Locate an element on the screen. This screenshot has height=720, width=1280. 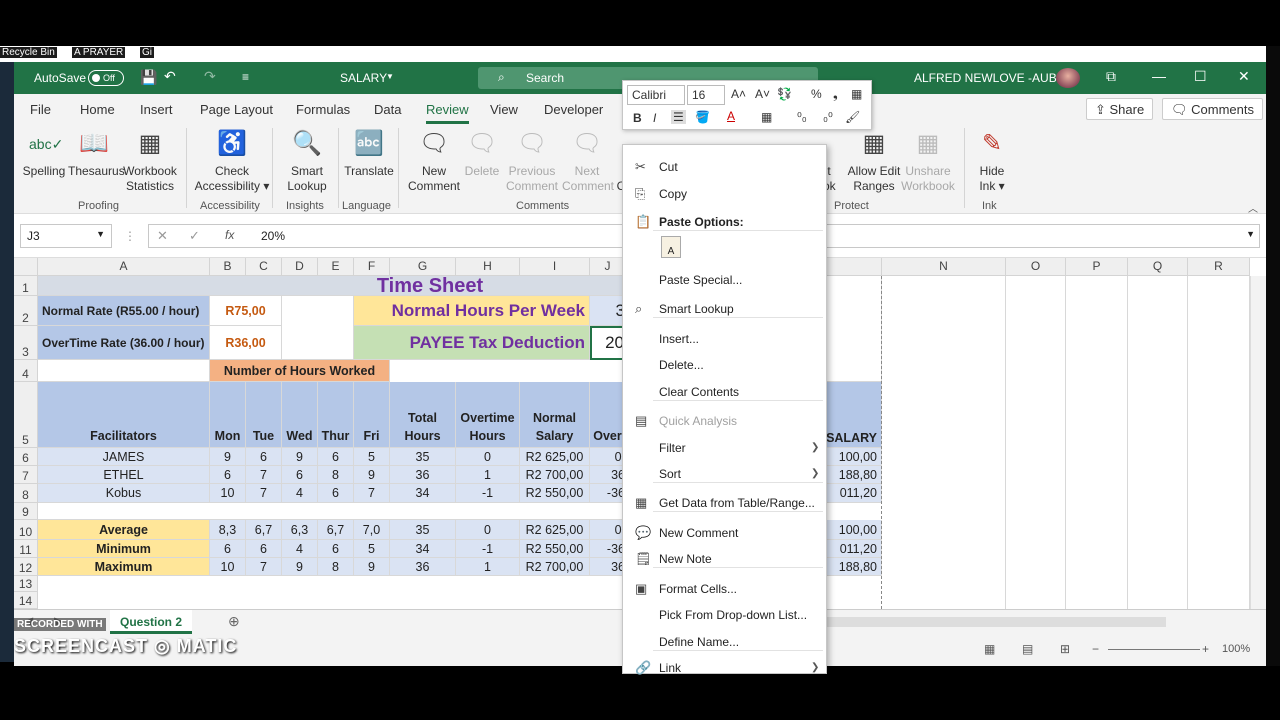
header-6: Total Hours is located at coordinates (423, 415).